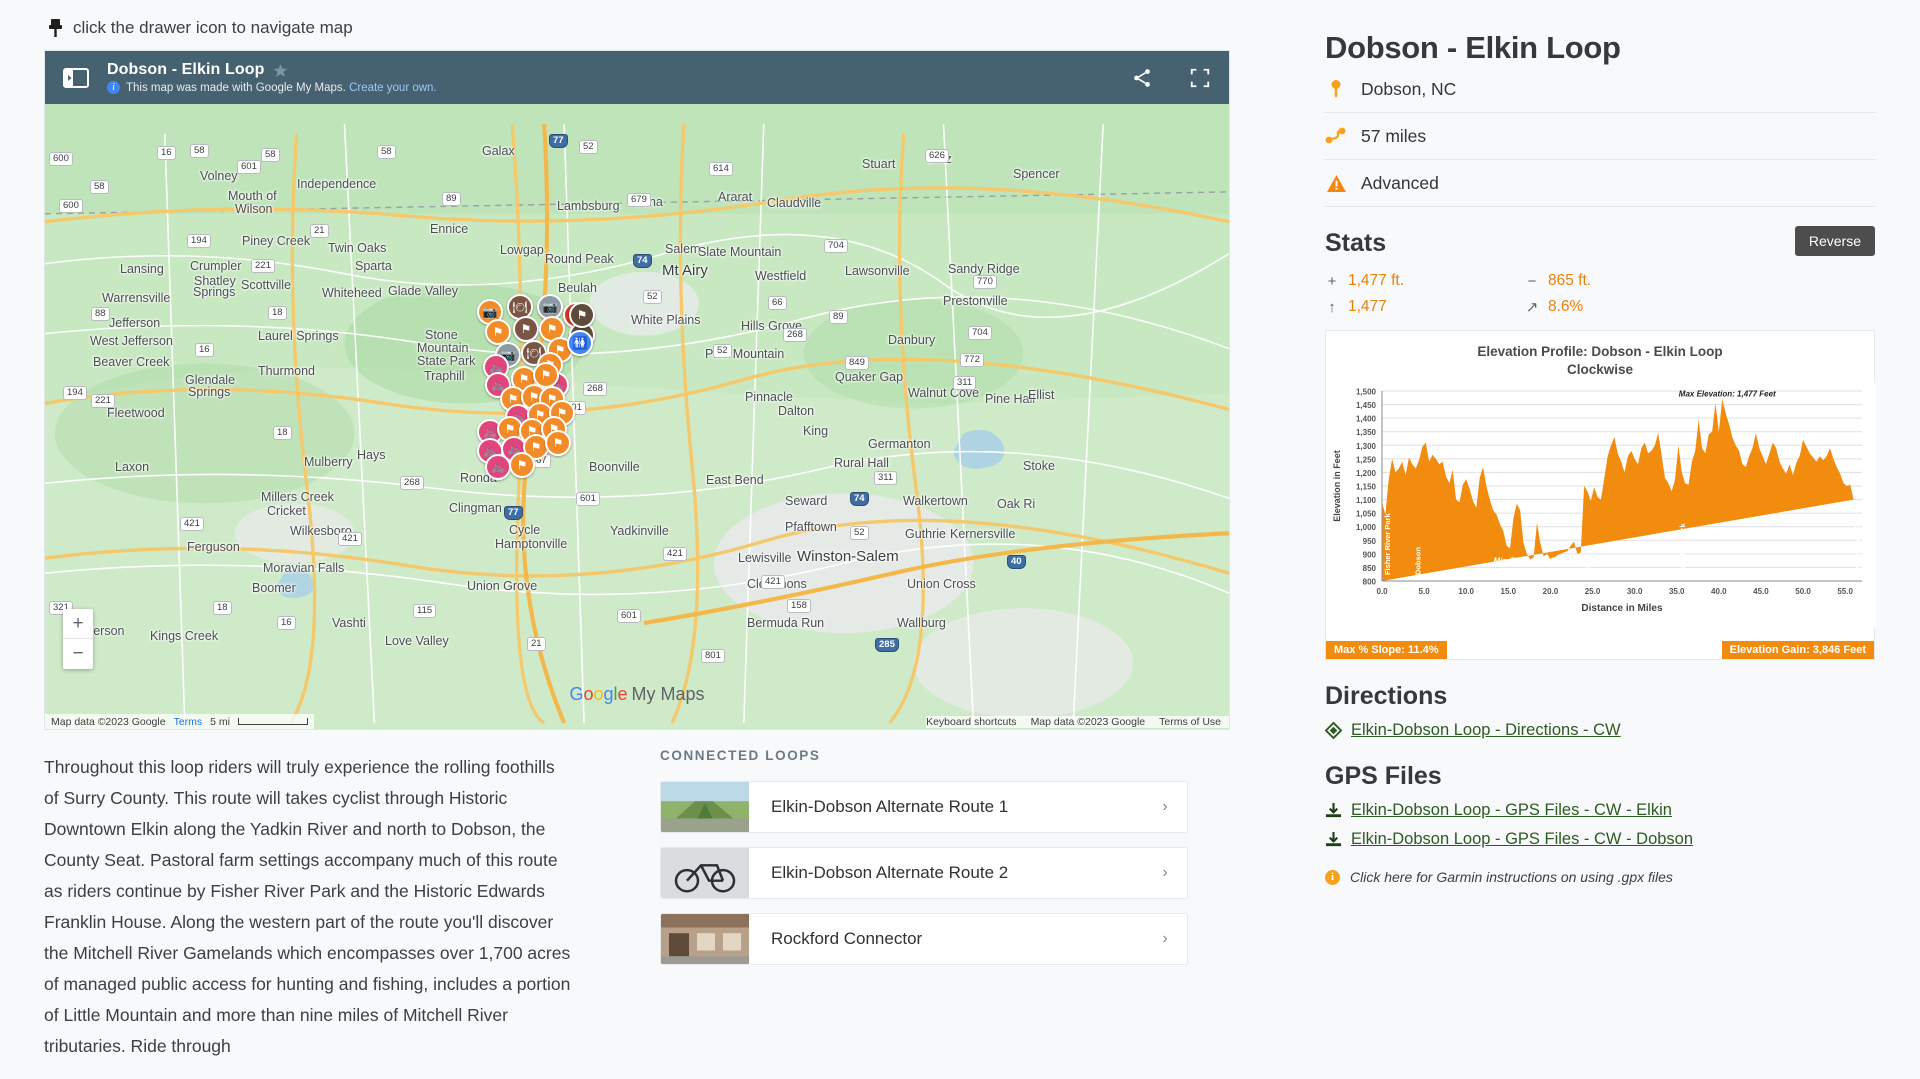 The image size is (1920, 1079). What do you see at coordinates (1834, 241) in the screenshot?
I see `reverse-button: Reverse` at bounding box center [1834, 241].